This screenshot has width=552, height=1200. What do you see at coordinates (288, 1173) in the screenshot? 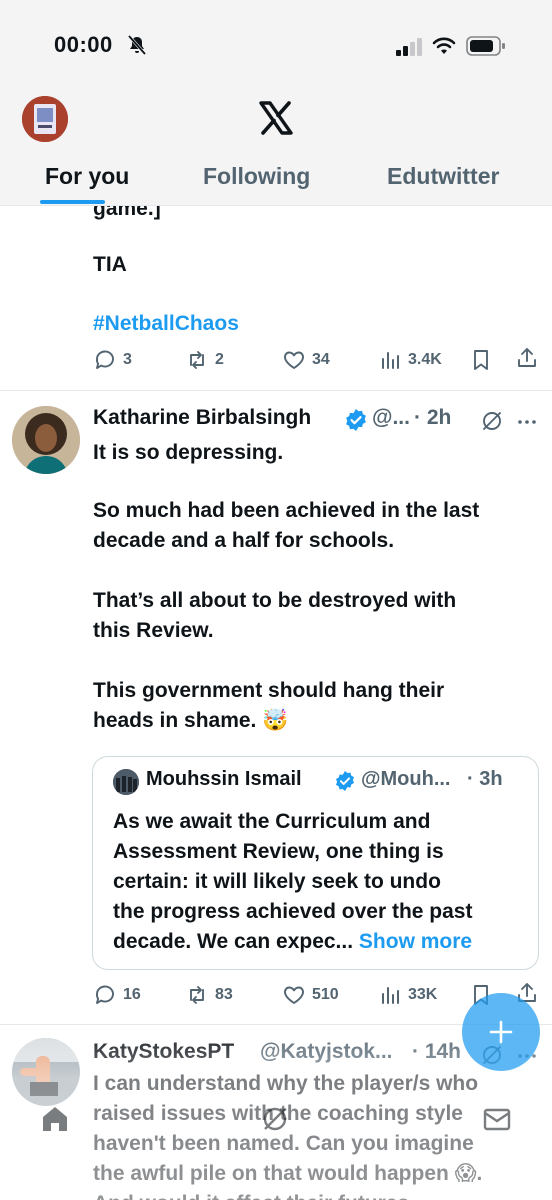
I see `post-text-line: the awful pile on that would happen 😱.` at bounding box center [288, 1173].